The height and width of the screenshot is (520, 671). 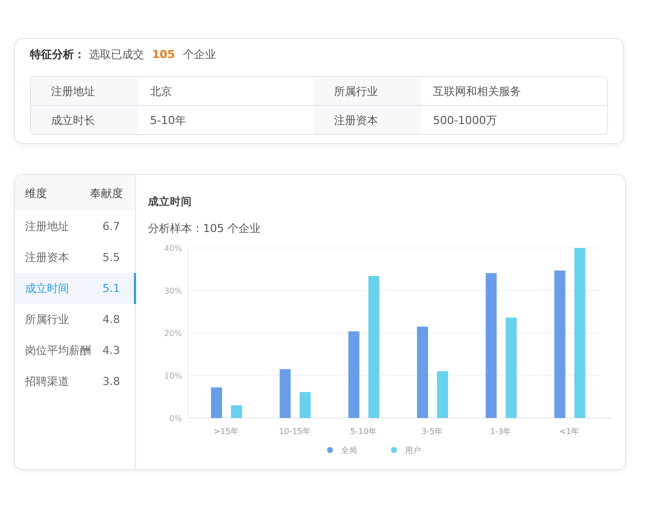 What do you see at coordinates (75, 350) in the screenshot?
I see `dimension-item: 岗位平均薪酬 4.3` at bounding box center [75, 350].